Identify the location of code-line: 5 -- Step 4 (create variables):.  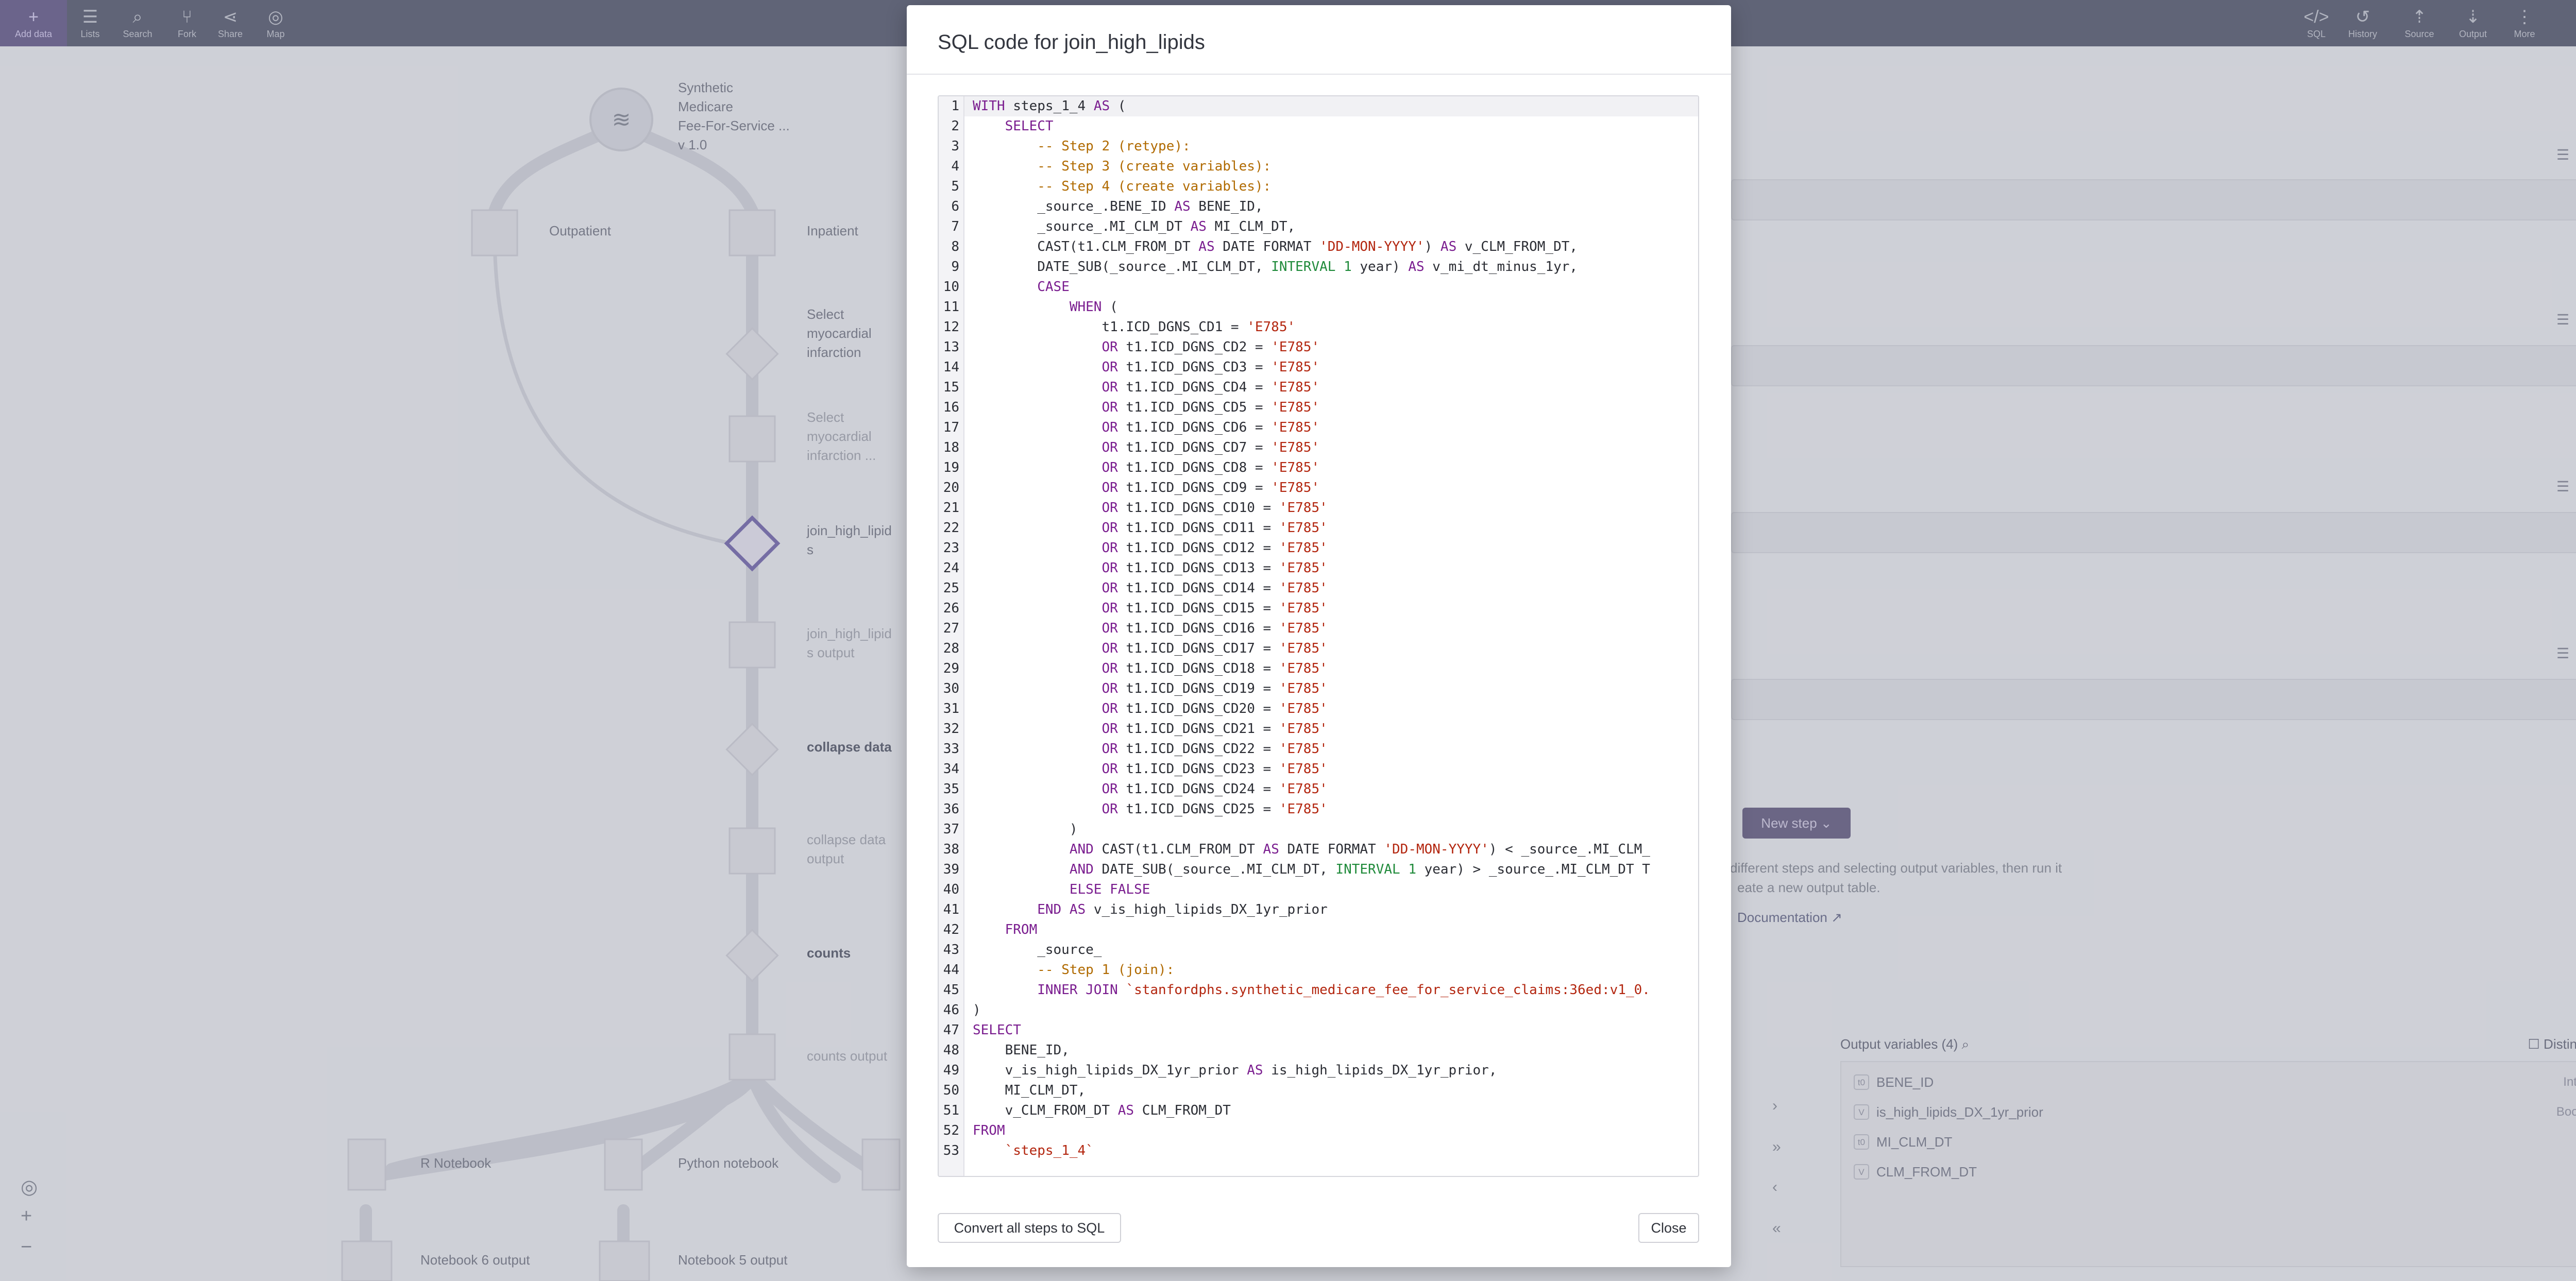
(1318, 187).